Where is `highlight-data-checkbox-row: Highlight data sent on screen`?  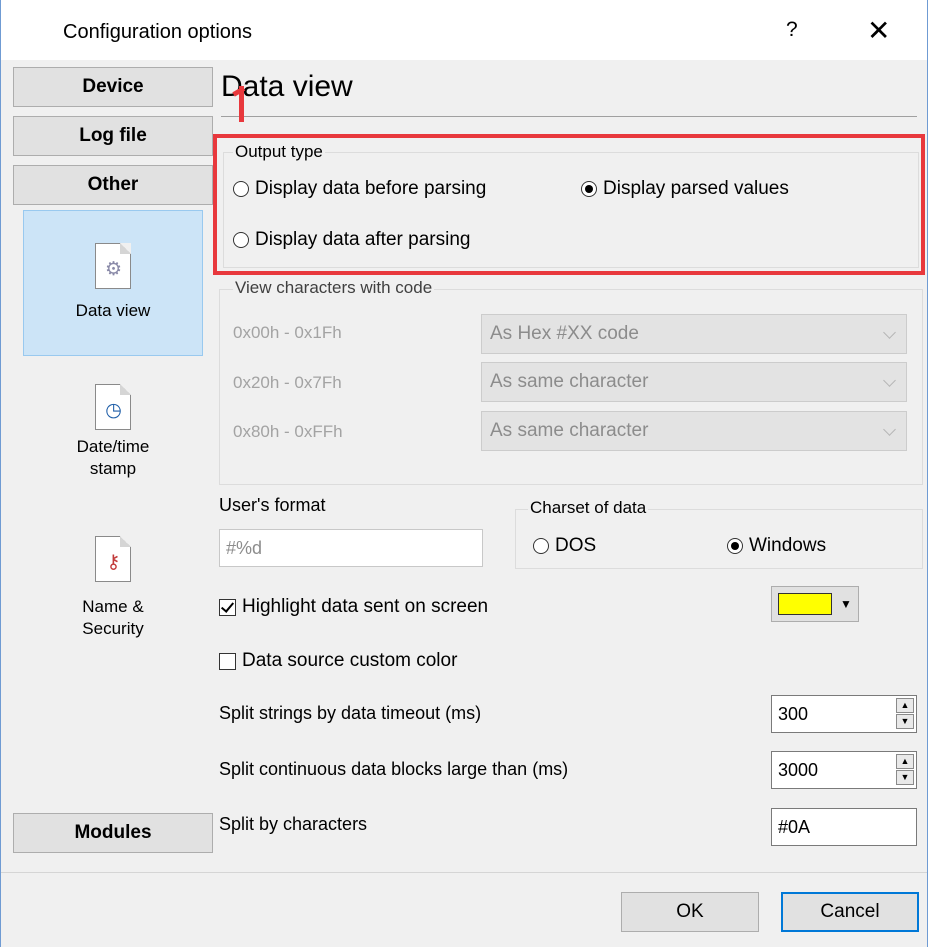 highlight-data-checkbox-row: Highlight data sent on screen is located at coordinates (353, 607).